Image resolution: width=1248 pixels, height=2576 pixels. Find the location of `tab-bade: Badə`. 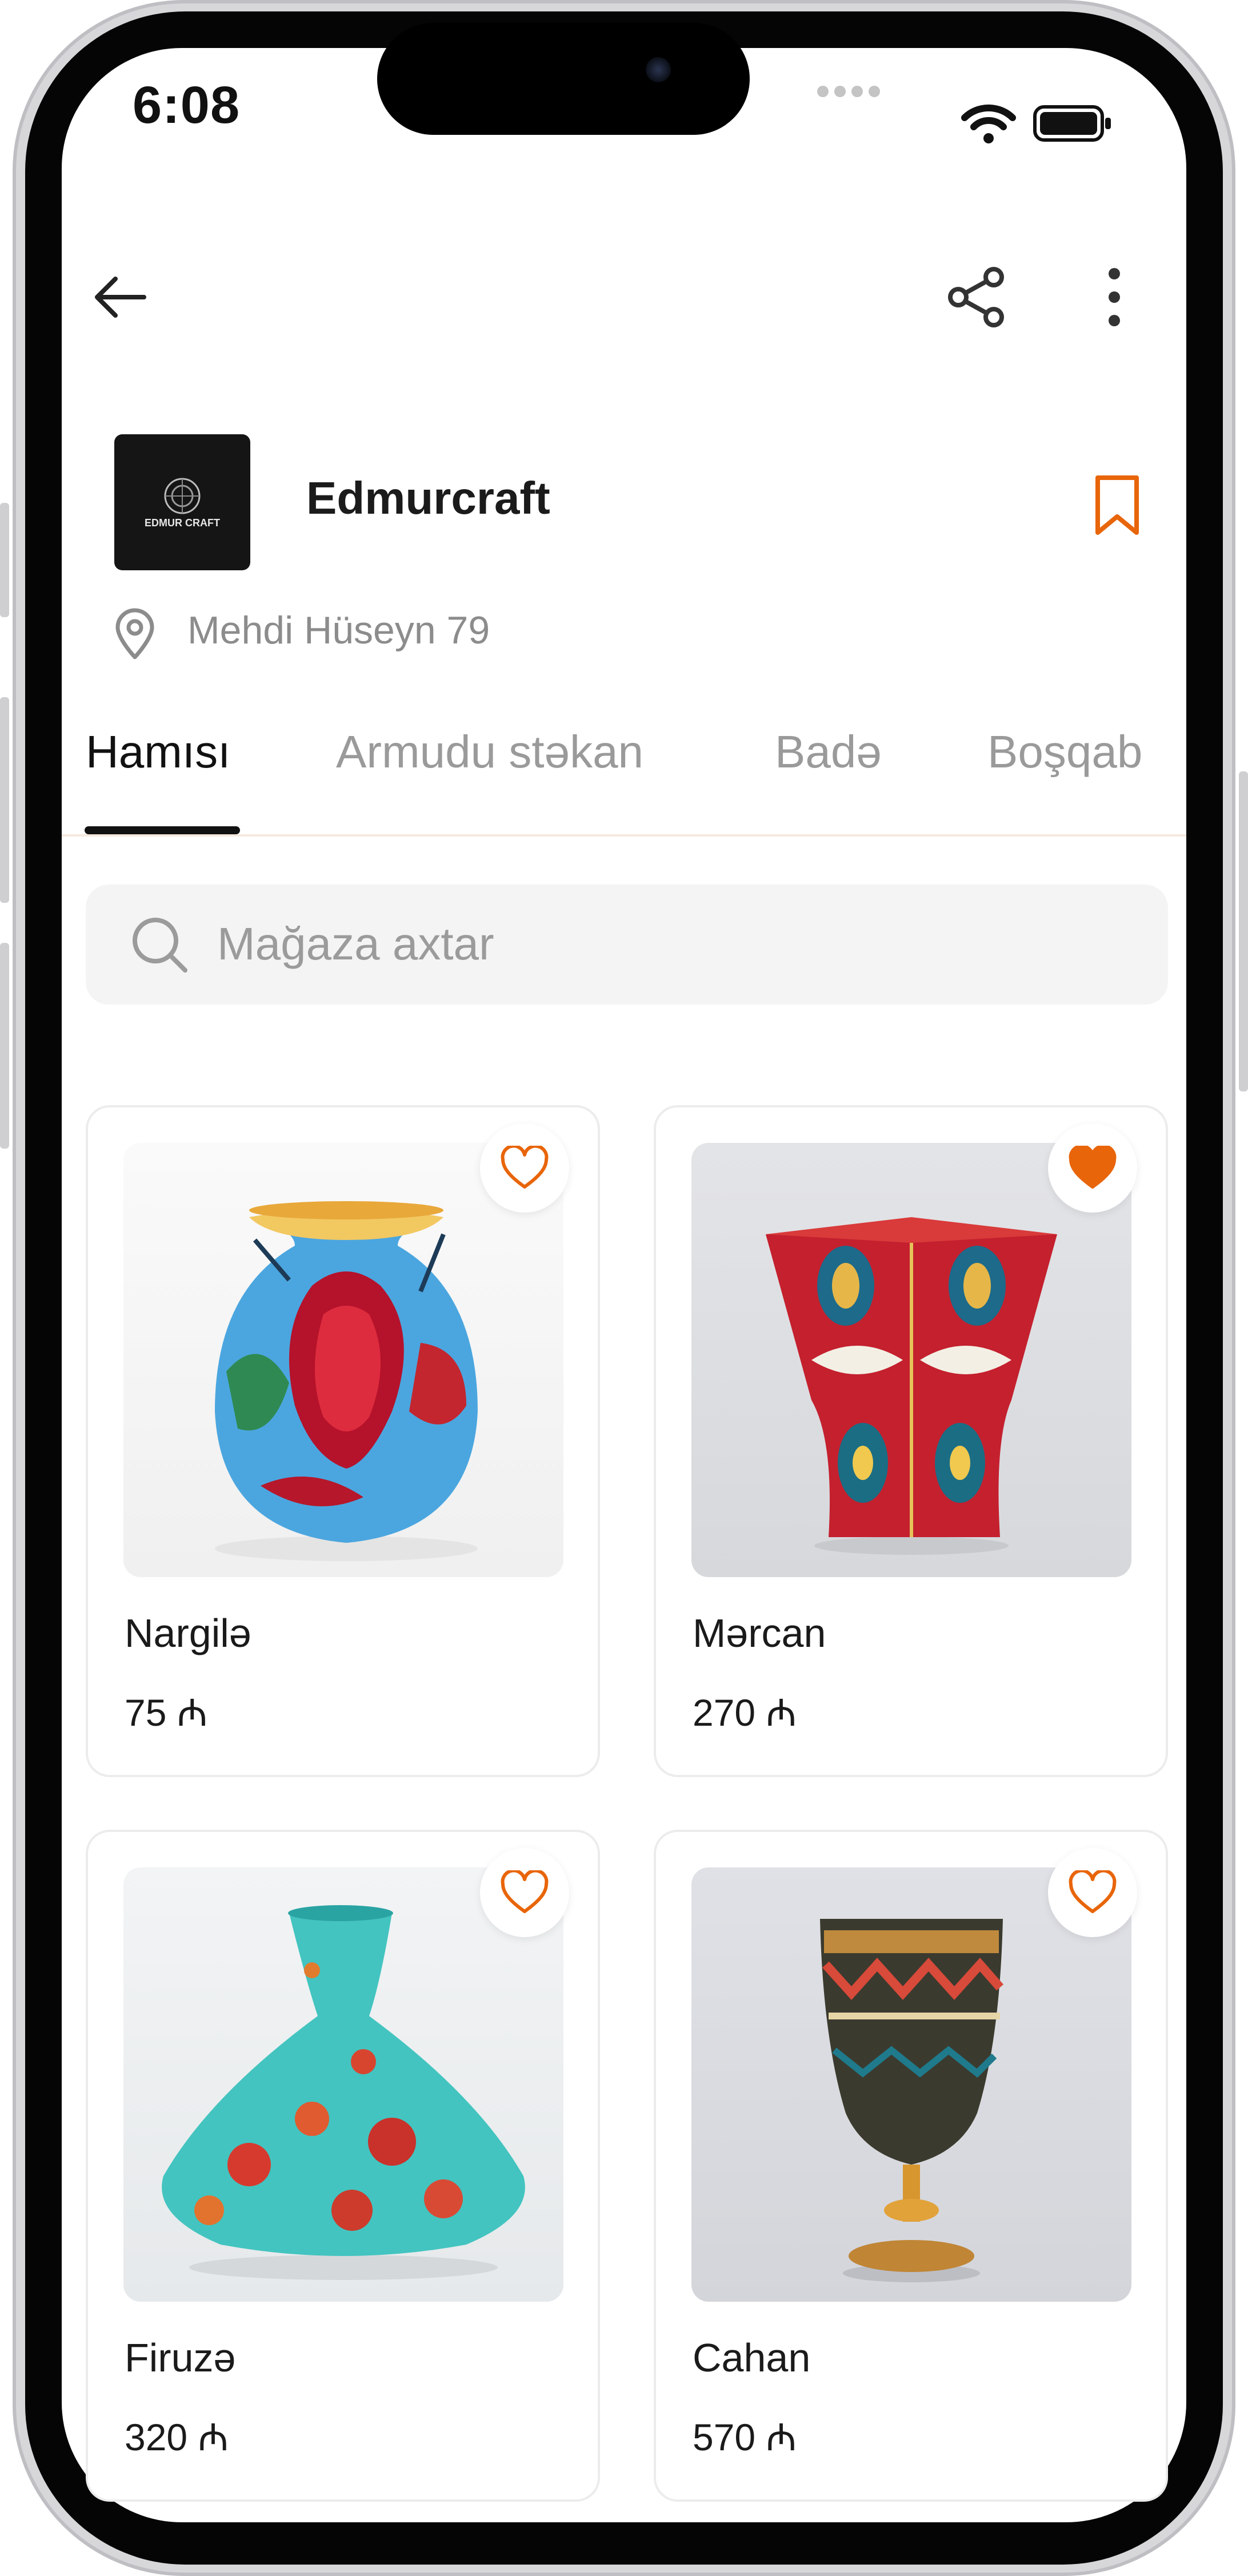

tab-bade: Badə is located at coordinates (828, 752).